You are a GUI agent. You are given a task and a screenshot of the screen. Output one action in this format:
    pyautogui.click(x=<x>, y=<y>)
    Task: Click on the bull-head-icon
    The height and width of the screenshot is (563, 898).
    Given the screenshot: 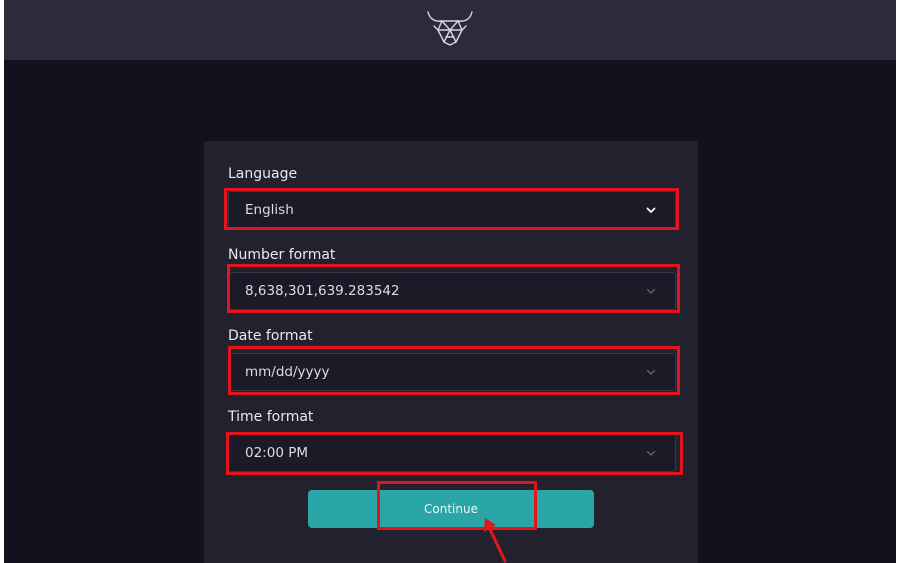 What is the action you would take?
    pyautogui.click(x=450, y=28)
    